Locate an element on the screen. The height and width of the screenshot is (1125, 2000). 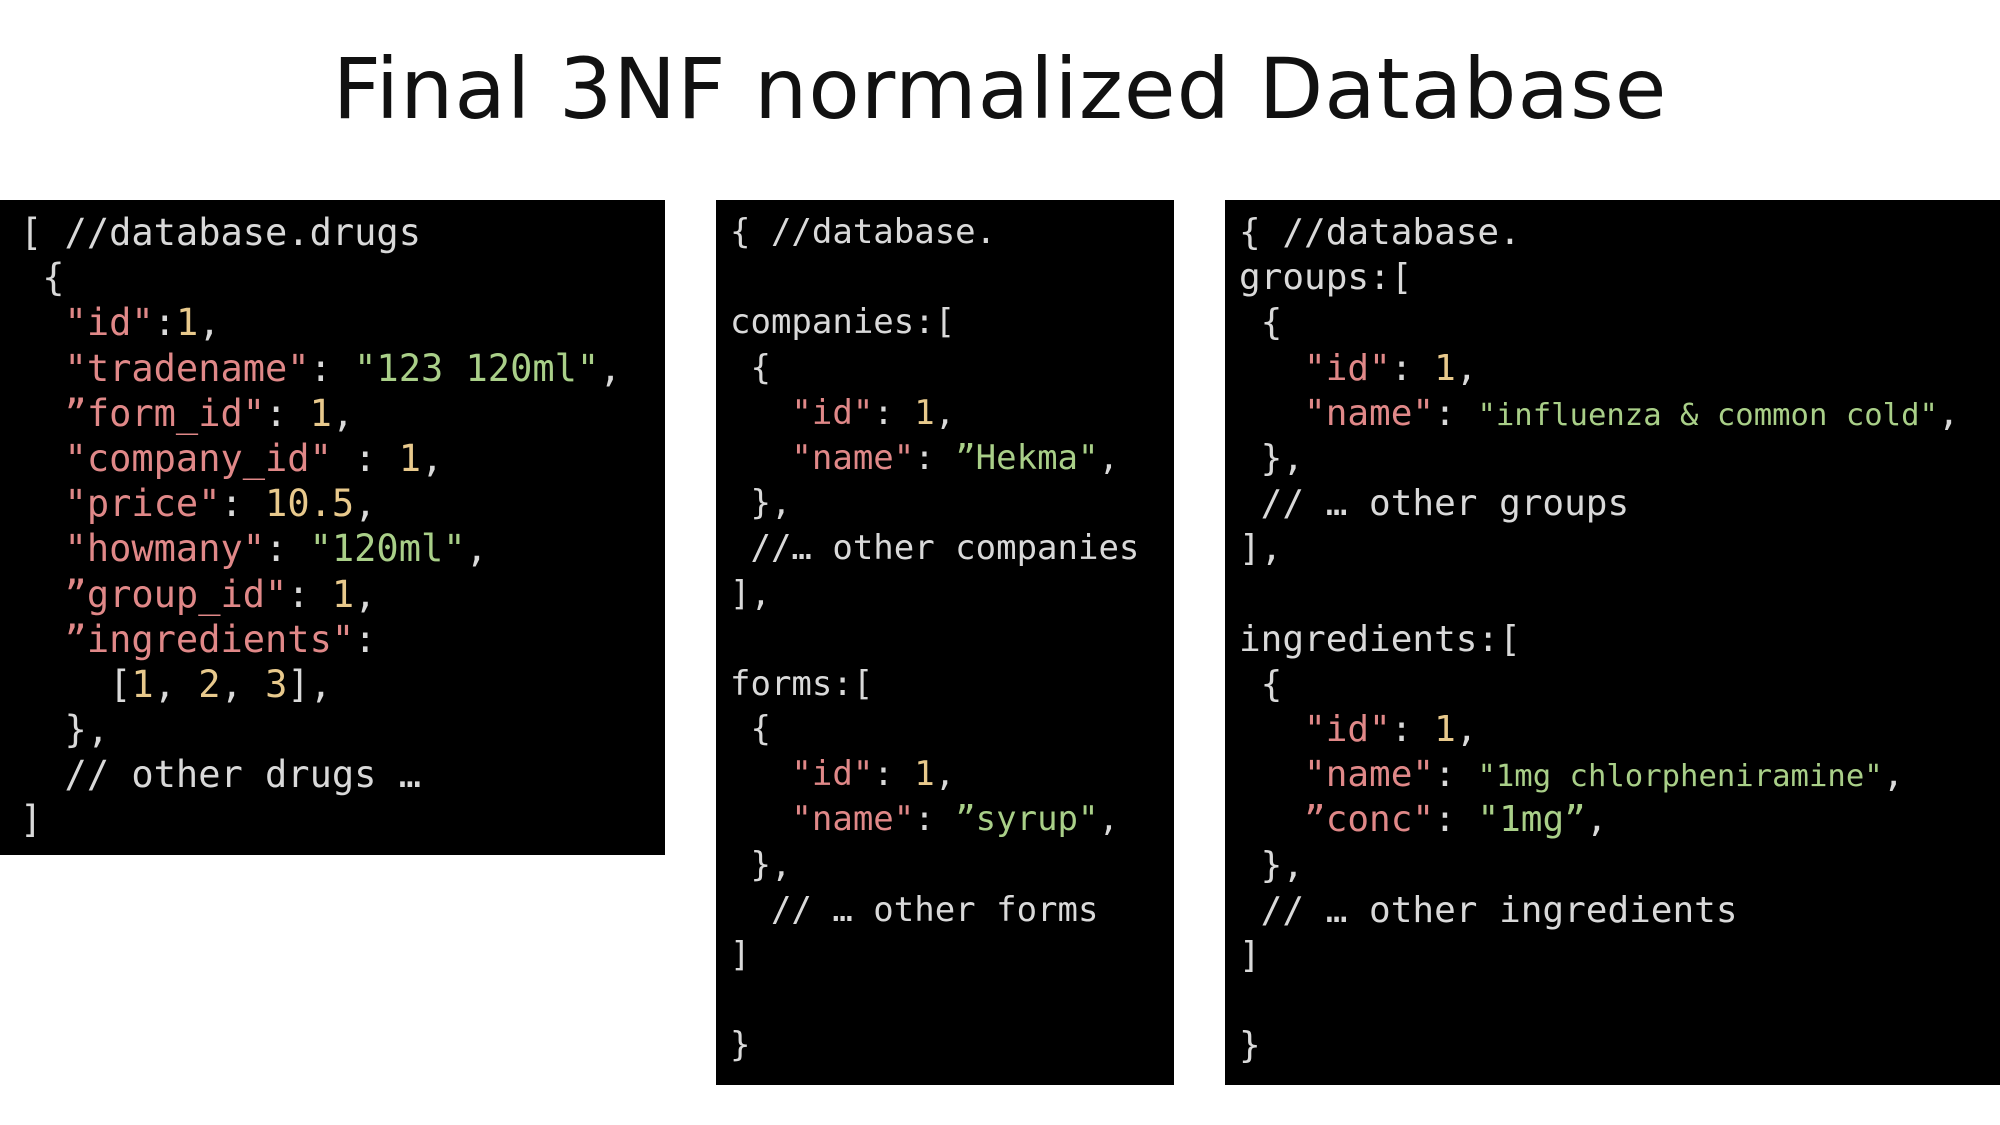
number-value: 2 is located at coordinates (209, 684).